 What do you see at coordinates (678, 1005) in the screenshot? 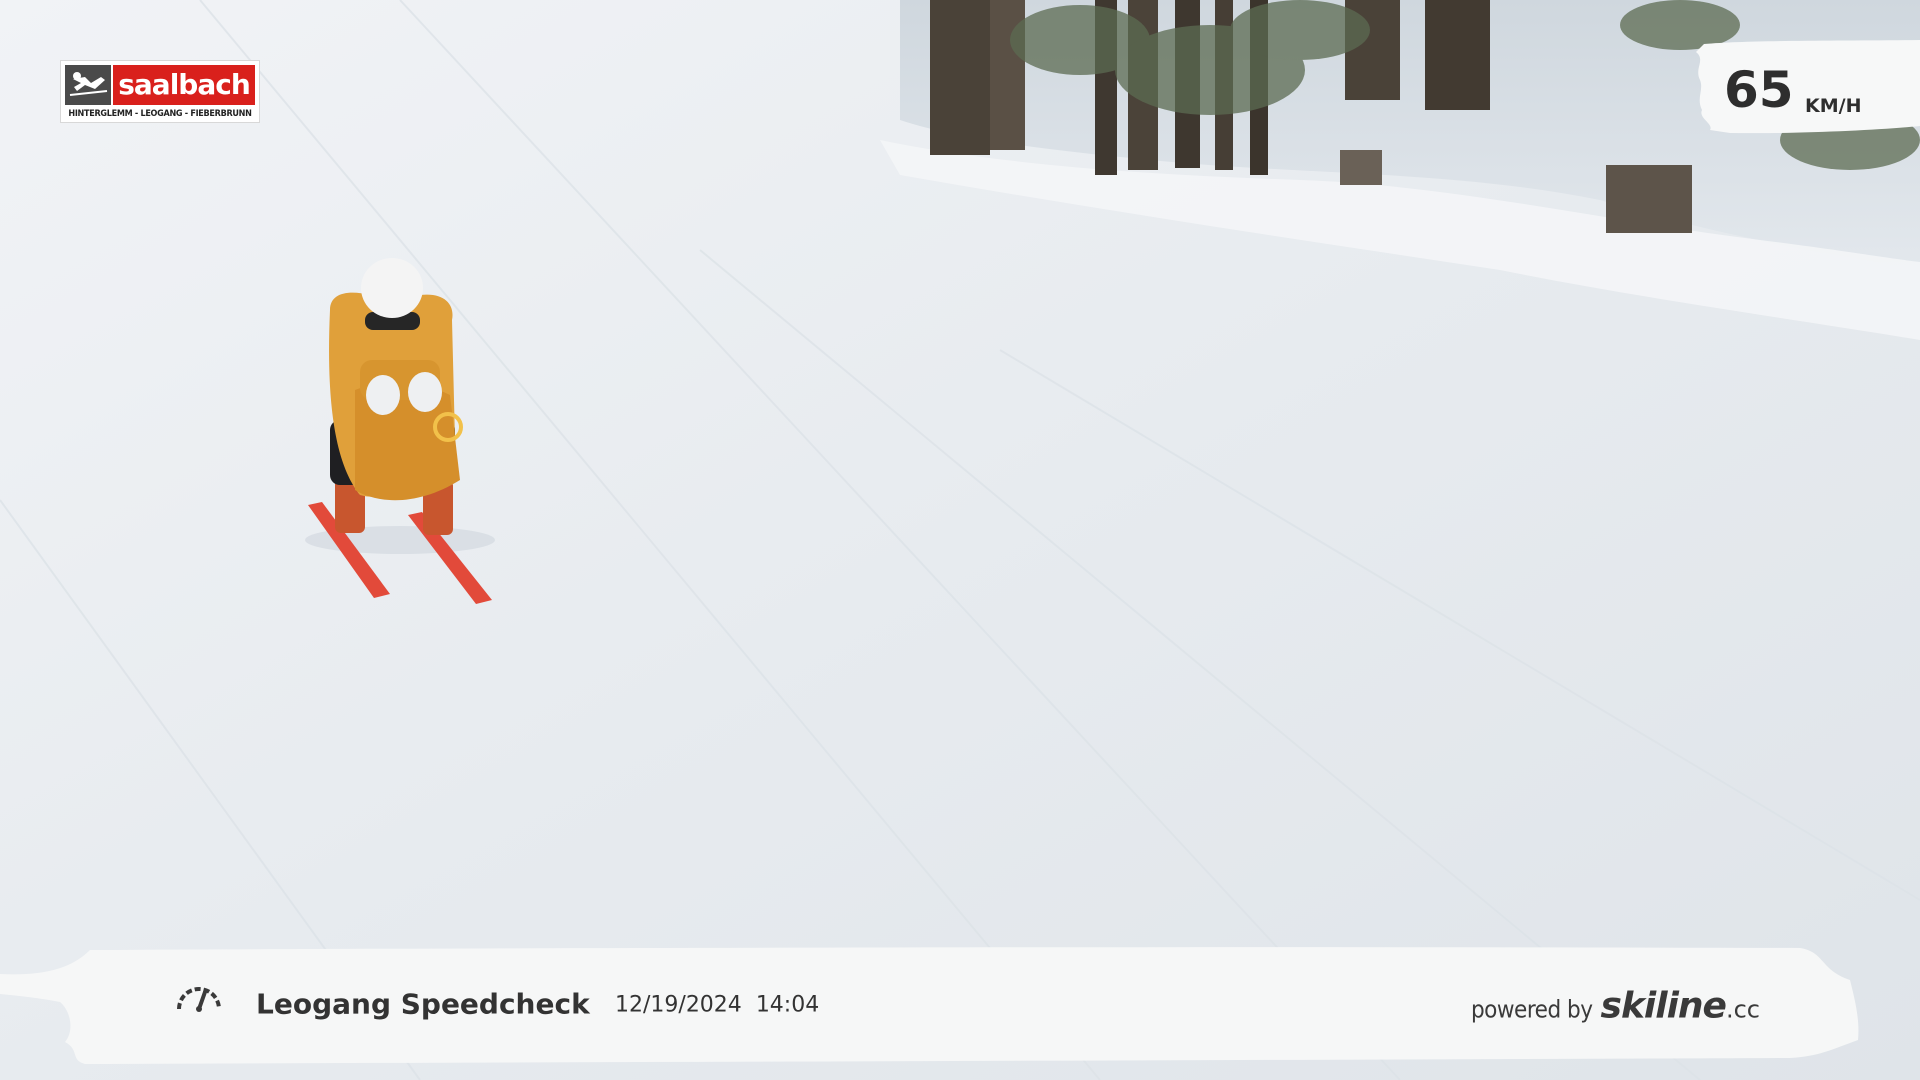
I see `date-text: 12/19/2024` at bounding box center [678, 1005].